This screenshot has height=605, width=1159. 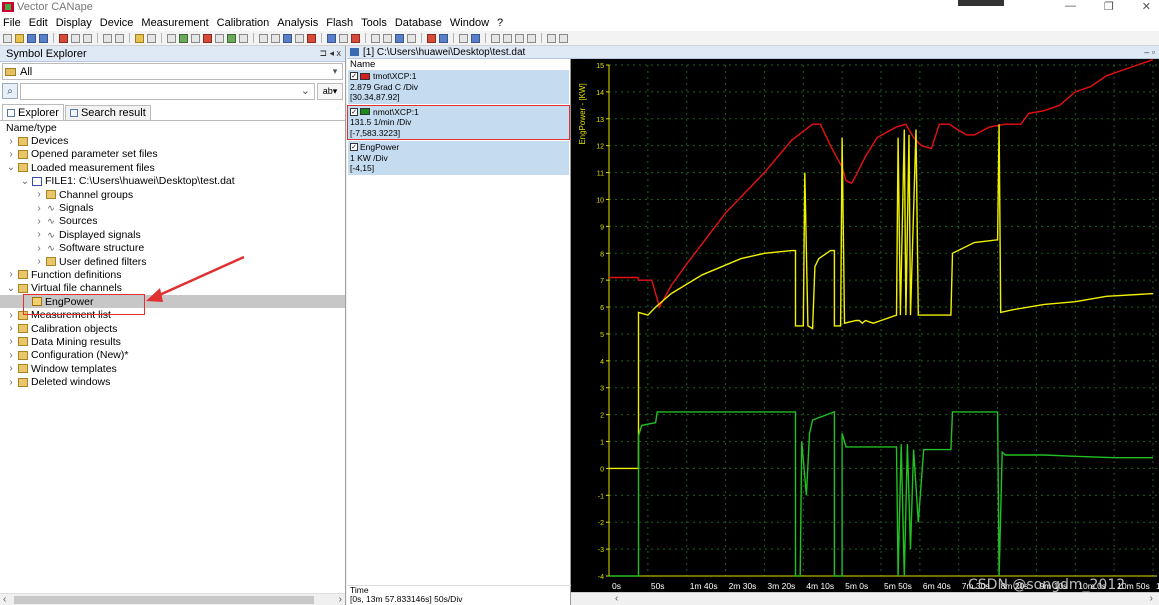 What do you see at coordinates (287, 38) in the screenshot?
I see `display-icon` at bounding box center [287, 38].